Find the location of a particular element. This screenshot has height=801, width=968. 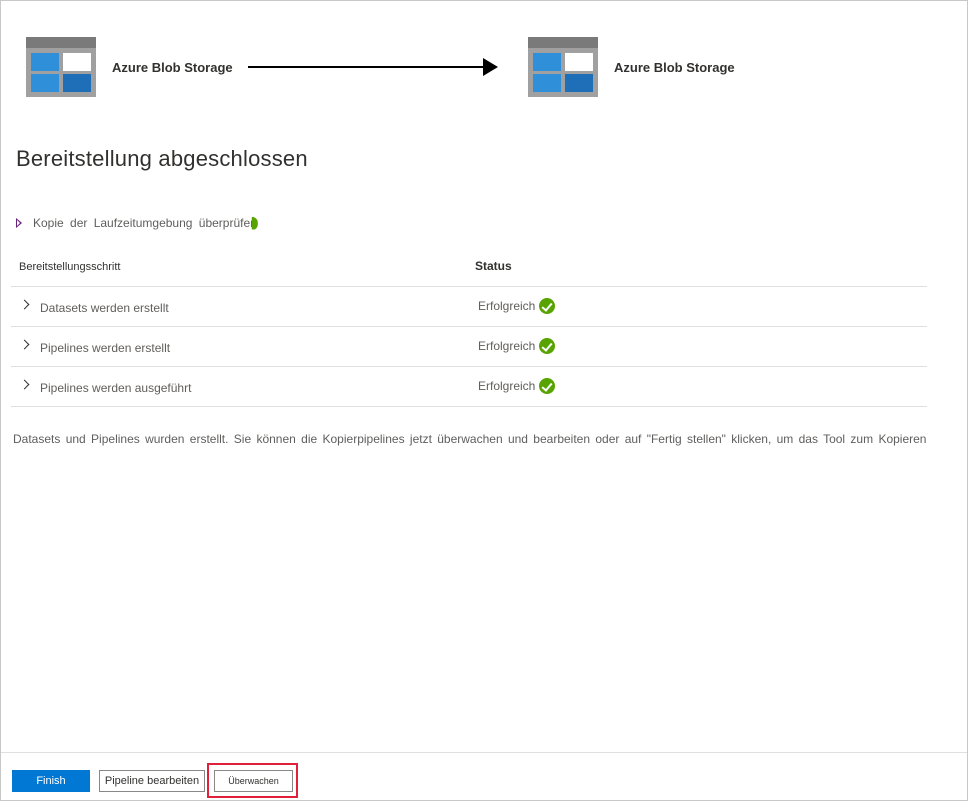

page-title: Bereitstellung abgeschlossen is located at coordinates (162, 158).